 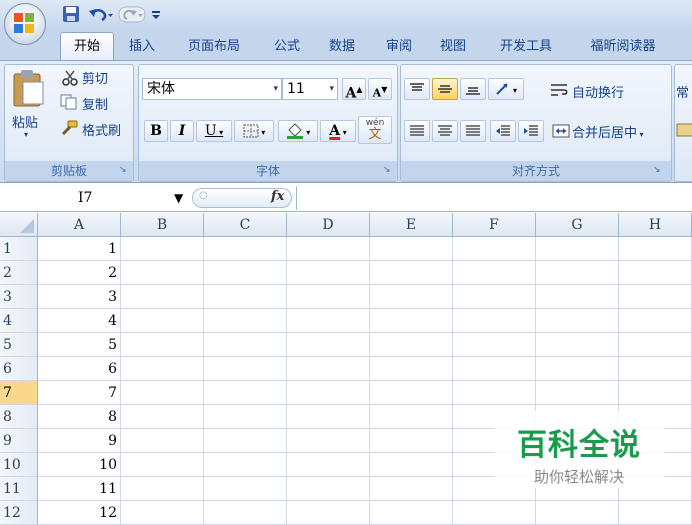 What do you see at coordinates (79, 345) in the screenshot?
I see `cell-a: 5` at bounding box center [79, 345].